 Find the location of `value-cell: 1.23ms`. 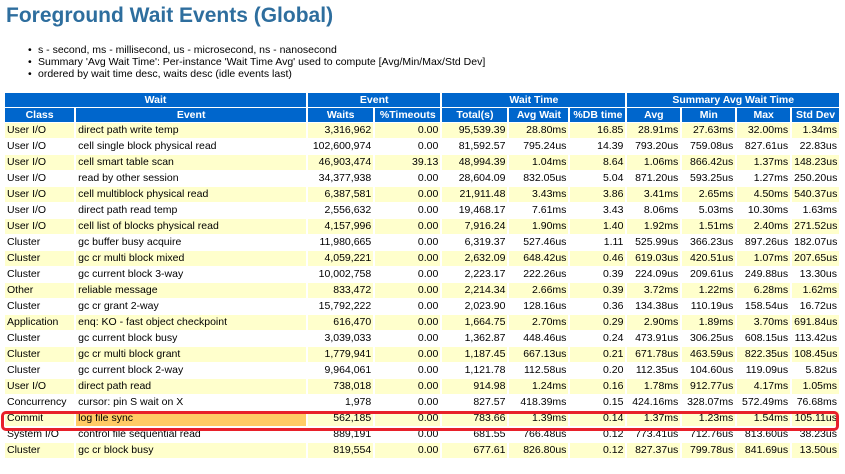

value-cell: 1.23ms is located at coordinates (709, 419).